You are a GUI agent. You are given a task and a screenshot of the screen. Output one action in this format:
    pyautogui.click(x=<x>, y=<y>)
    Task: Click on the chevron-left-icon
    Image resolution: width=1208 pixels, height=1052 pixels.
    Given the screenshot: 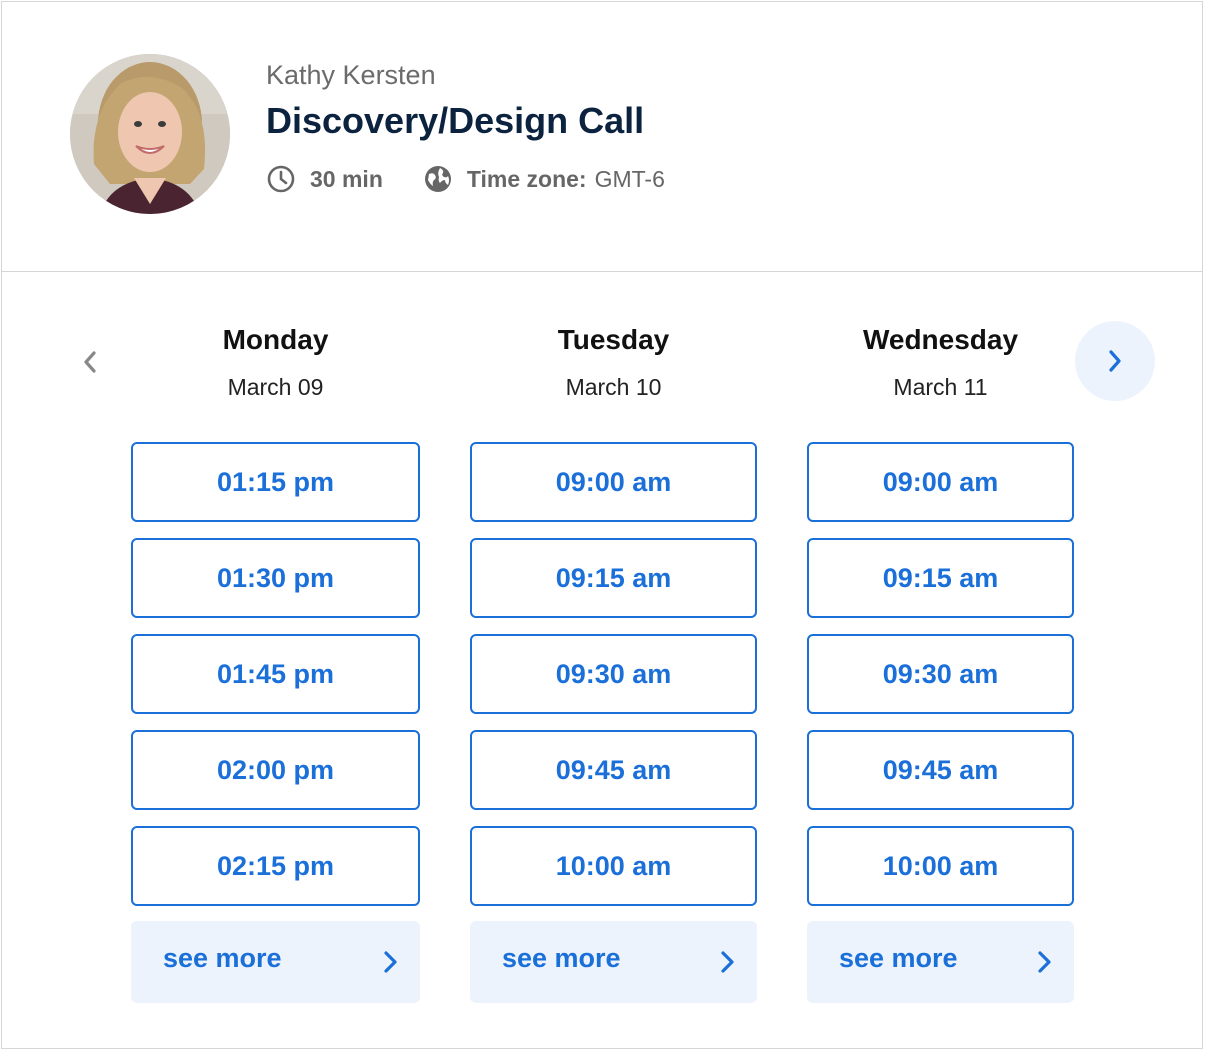 What is the action you would take?
    pyautogui.click(x=90, y=362)
    